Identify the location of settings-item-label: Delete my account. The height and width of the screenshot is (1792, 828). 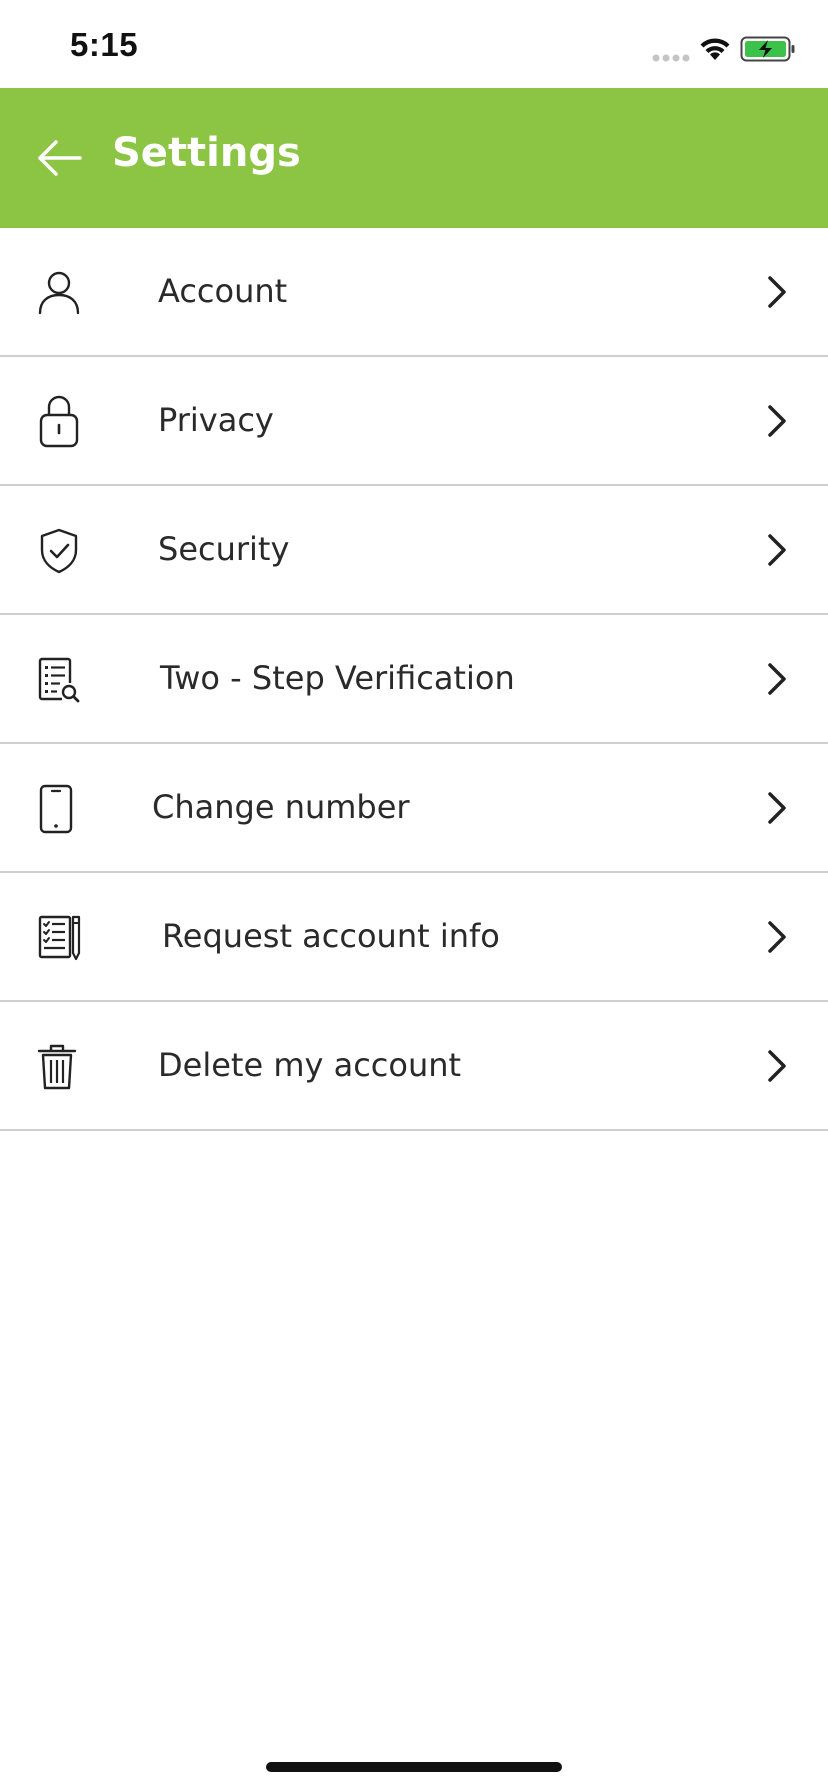
(310, 1065).